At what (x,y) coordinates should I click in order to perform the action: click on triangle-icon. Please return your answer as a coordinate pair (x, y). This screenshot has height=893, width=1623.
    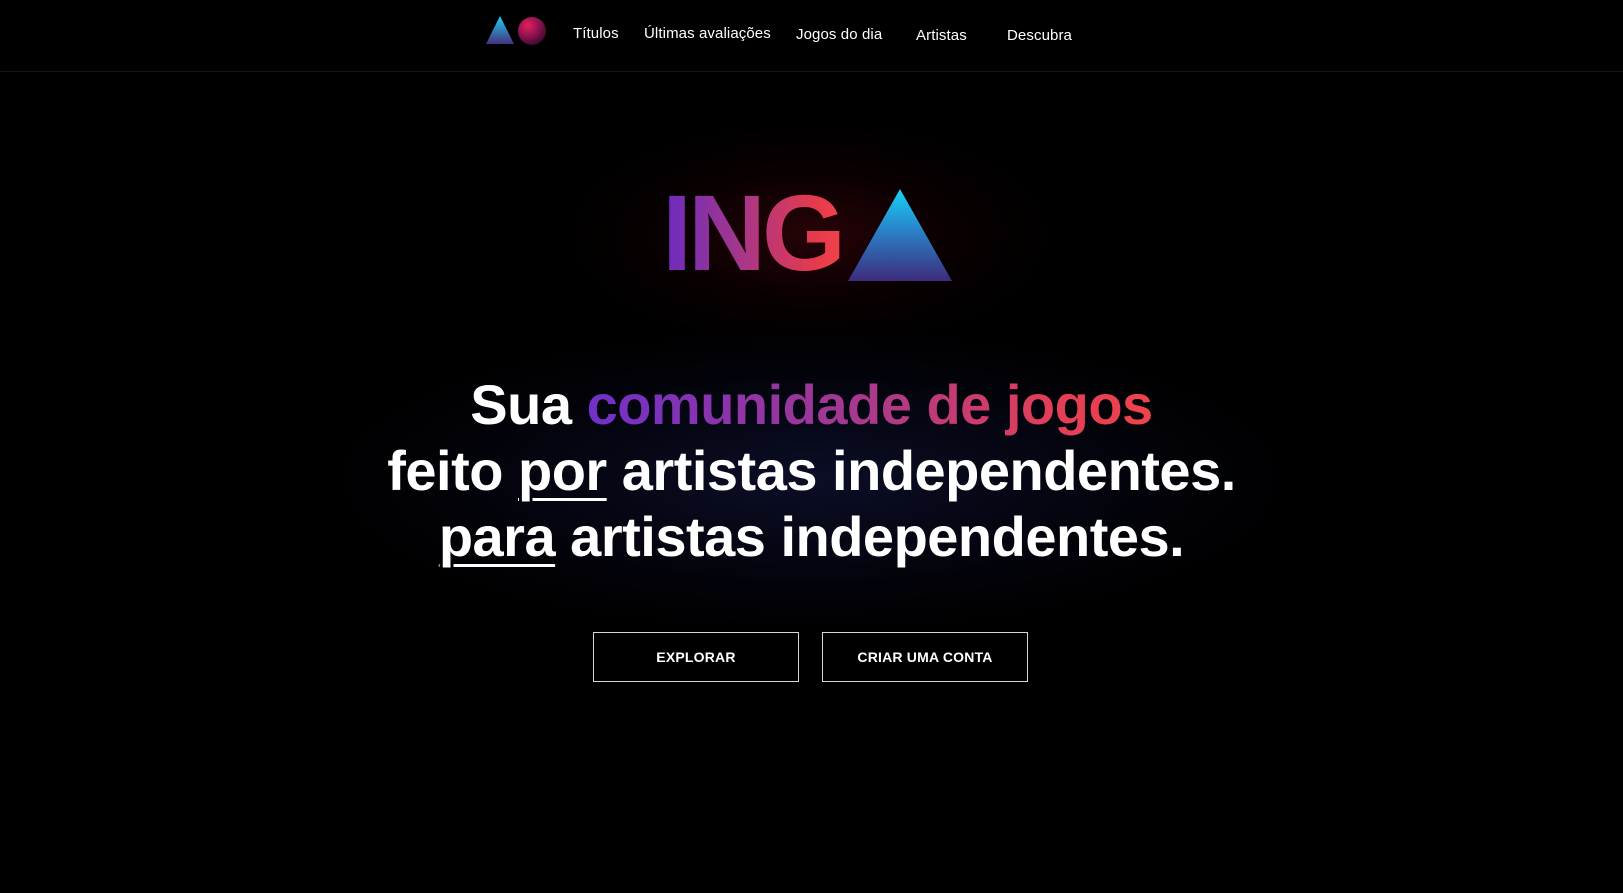
    Looking at the image, I should click on (900, 235).